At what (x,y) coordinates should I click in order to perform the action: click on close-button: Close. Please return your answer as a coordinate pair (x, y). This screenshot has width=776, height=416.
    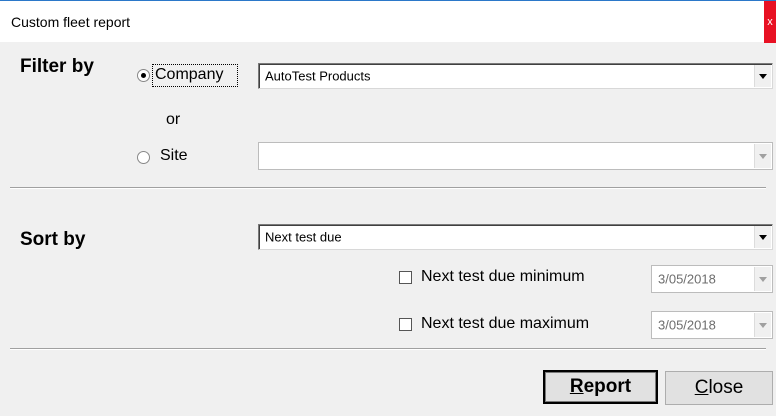
    Looking at the image, I should click on (719, 388).